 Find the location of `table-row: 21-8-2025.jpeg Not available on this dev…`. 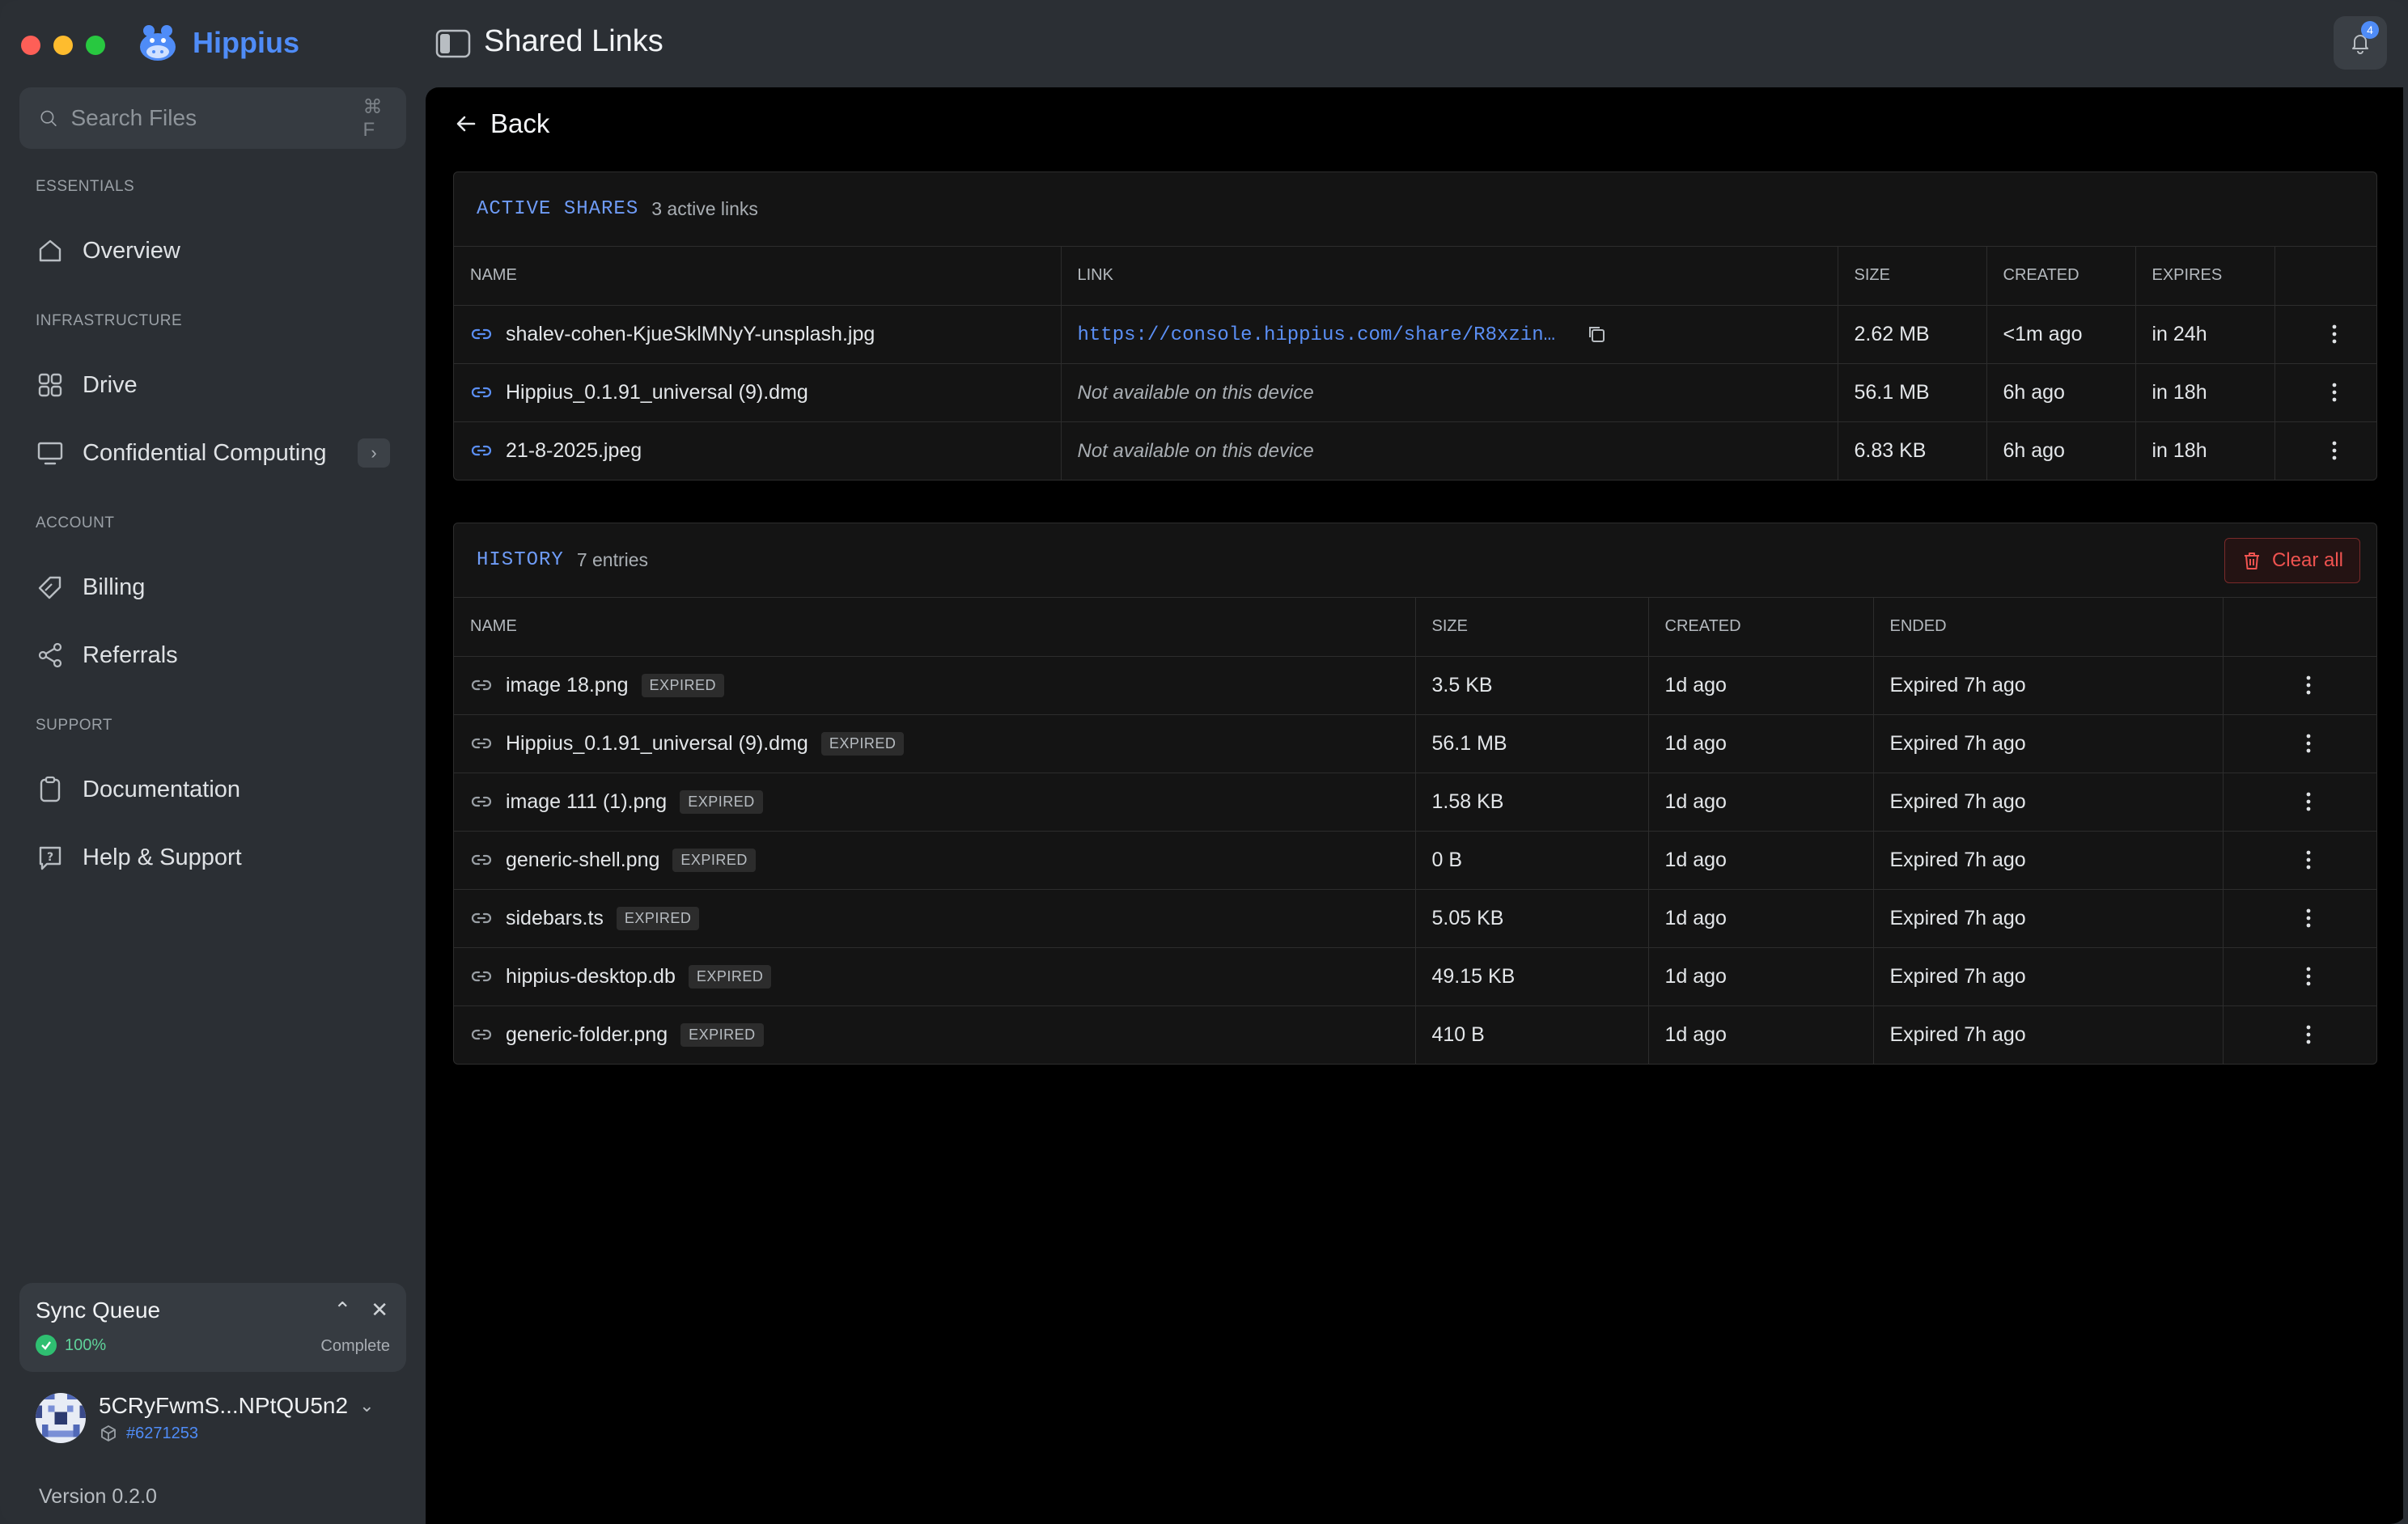

table-row: 21-8-2025.jpeg Not available on this dev… is located at coordinates (1415, 451).